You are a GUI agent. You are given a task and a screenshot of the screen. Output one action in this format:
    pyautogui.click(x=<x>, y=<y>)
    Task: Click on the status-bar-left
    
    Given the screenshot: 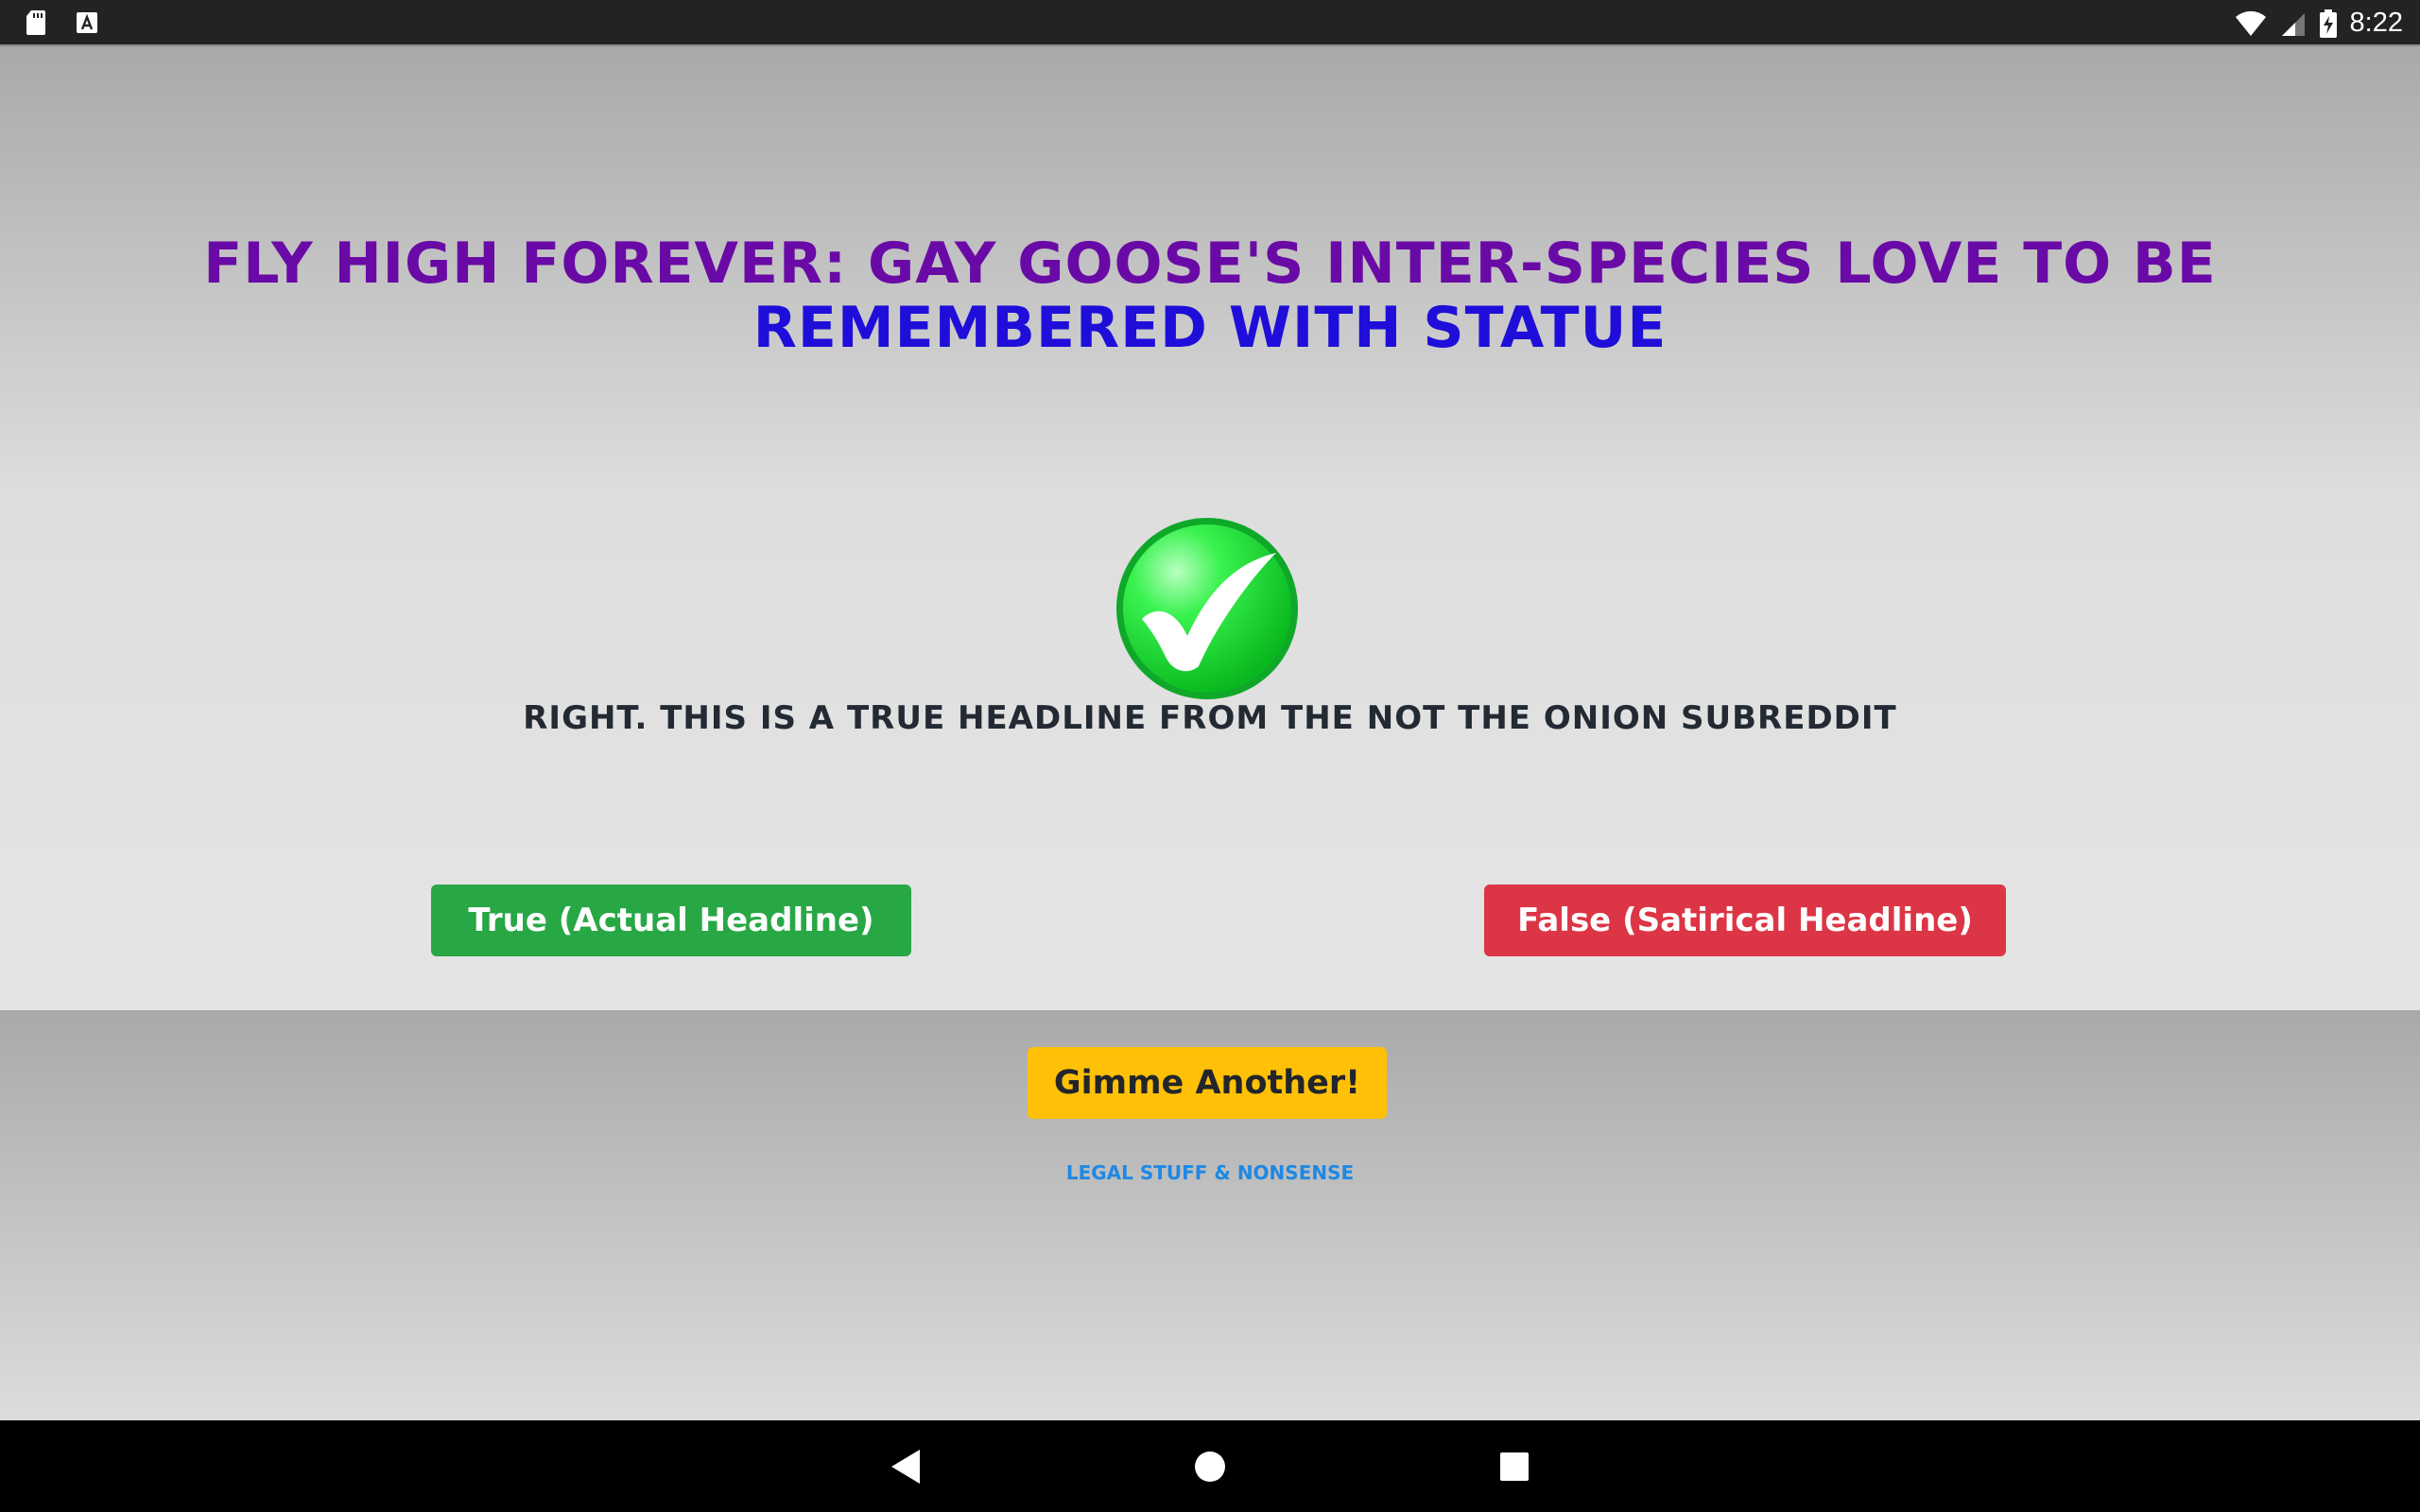 What is the action you would take?
    pyautogui.click(x=61, y=23)
    